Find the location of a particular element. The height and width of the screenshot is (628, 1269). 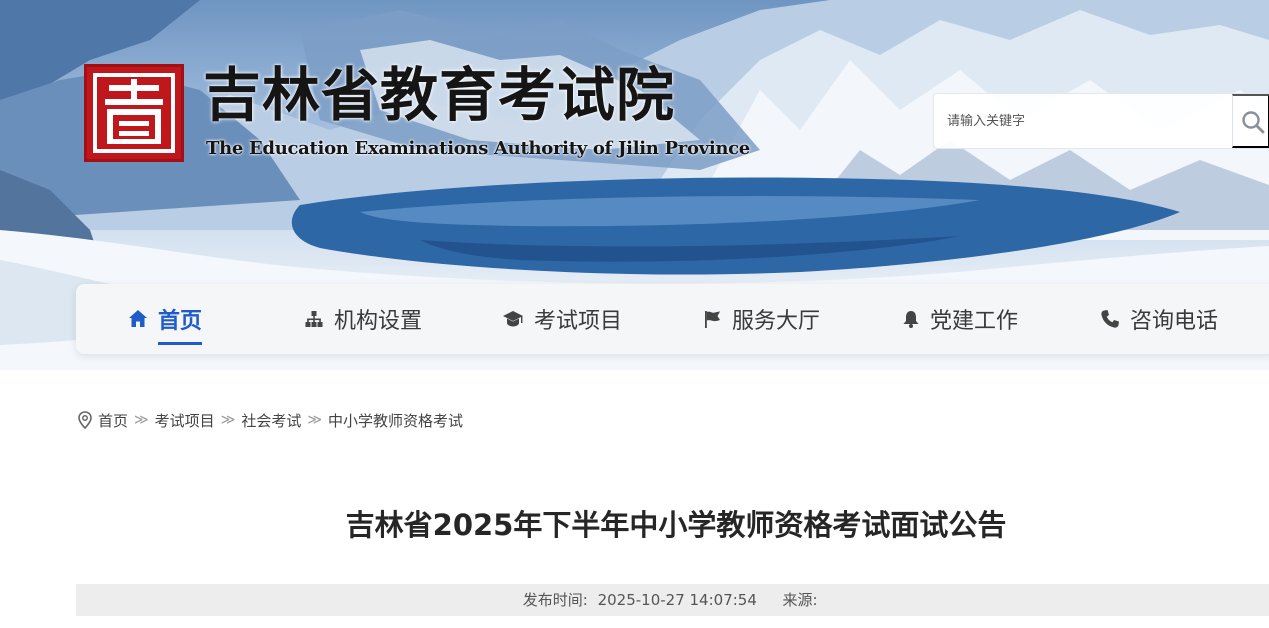

breadcrumb-social-exams: 社会考试 is located at coordinates (271, 420).